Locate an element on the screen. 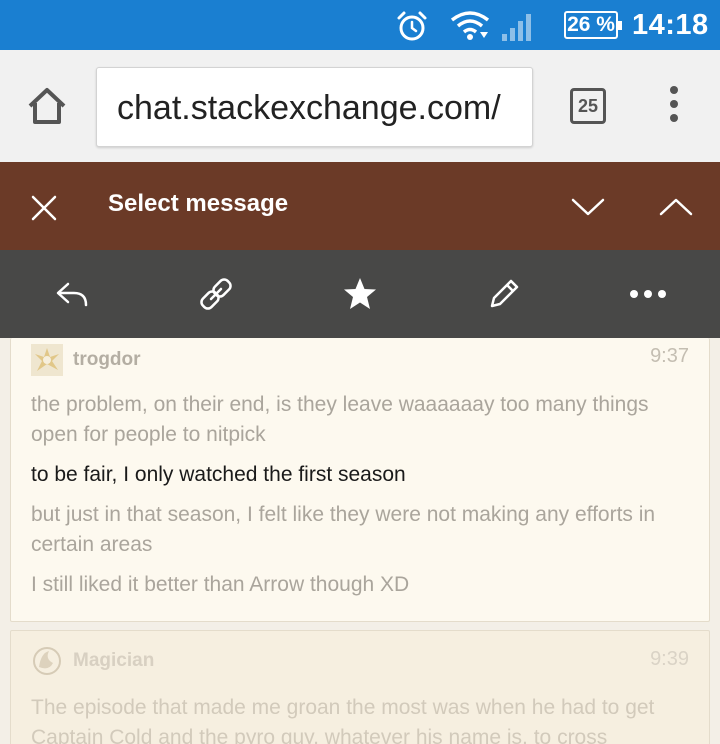 This screenshot has width=720, height=744. message-timestamp: 9:39 is located at coordinates (669, 659).